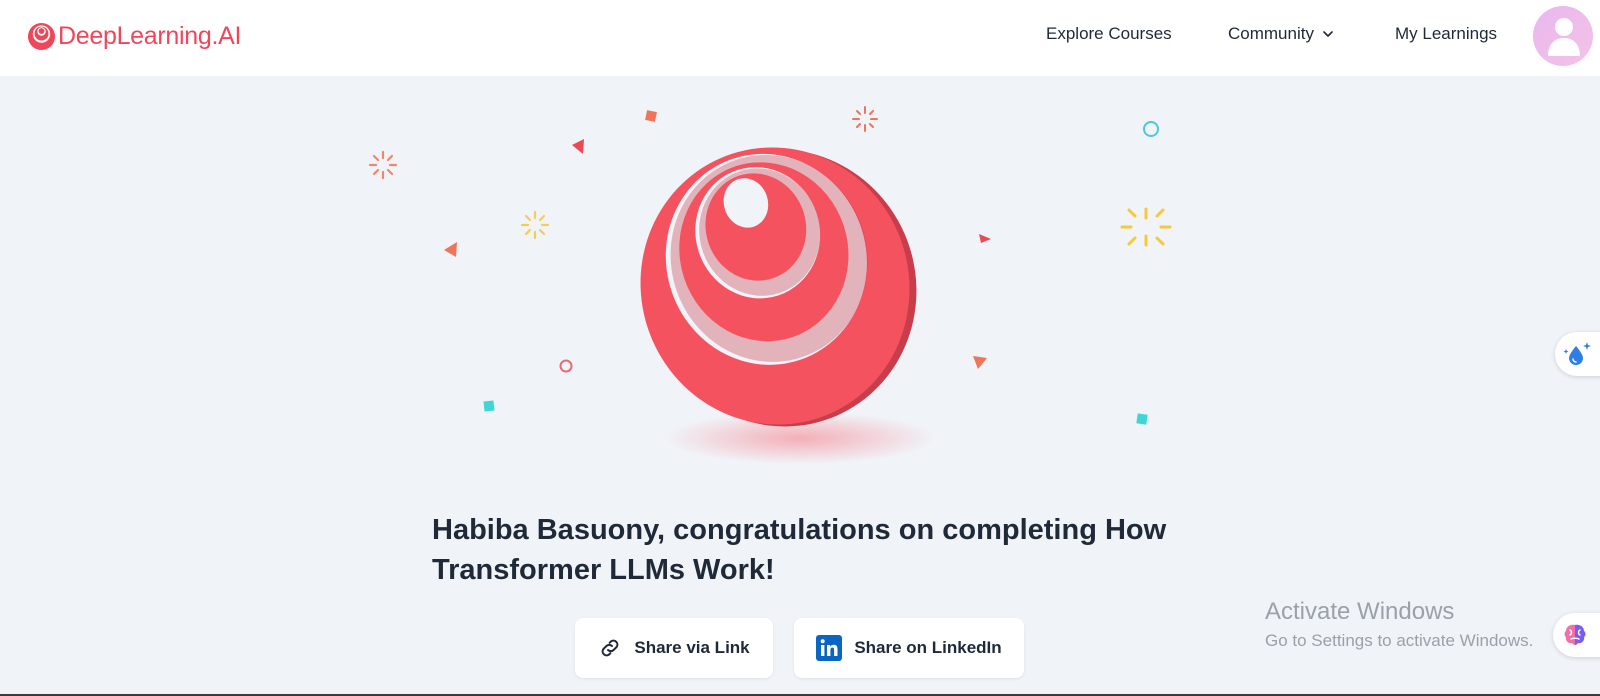 This screenshot has height=696, width=1600. I want to click on 3d-logo, so click(778, 287).